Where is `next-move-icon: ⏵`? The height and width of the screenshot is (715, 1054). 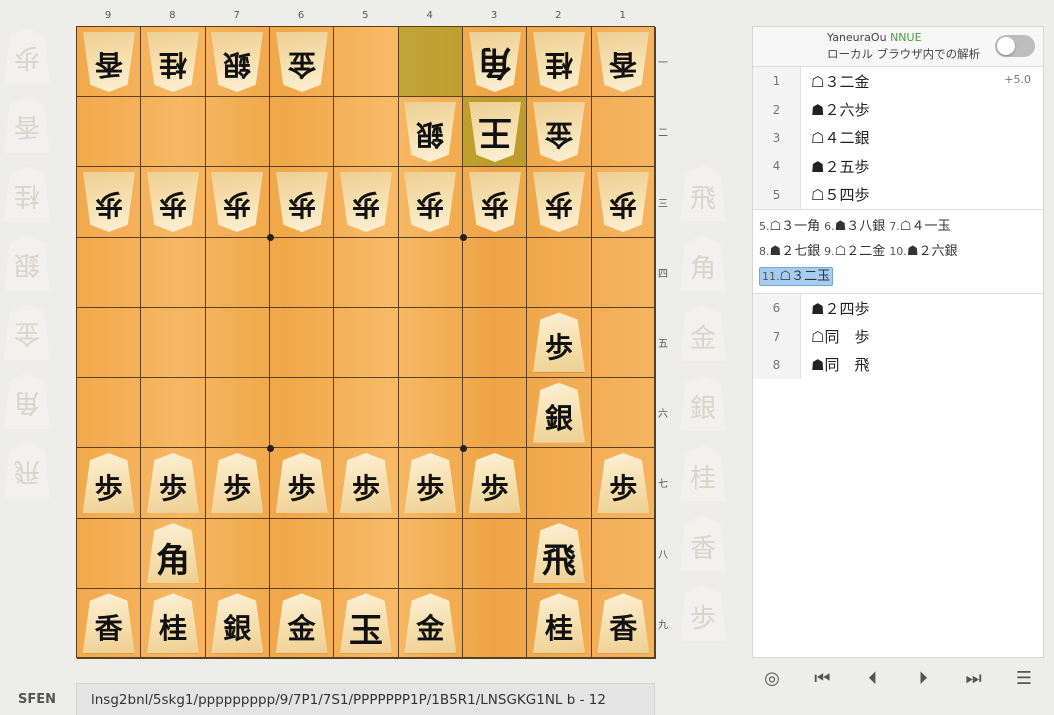 next-move-icon: ⏵ is located at coordinates (923, 678).